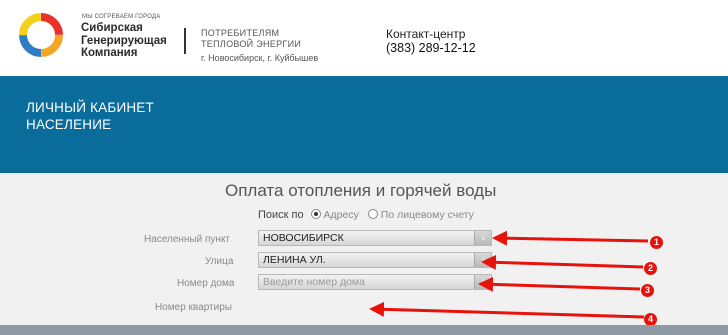  Describe the element at coordinates (426, 34) in the screenshot. I see `contact-center-label: Контакт-центр` at that location.